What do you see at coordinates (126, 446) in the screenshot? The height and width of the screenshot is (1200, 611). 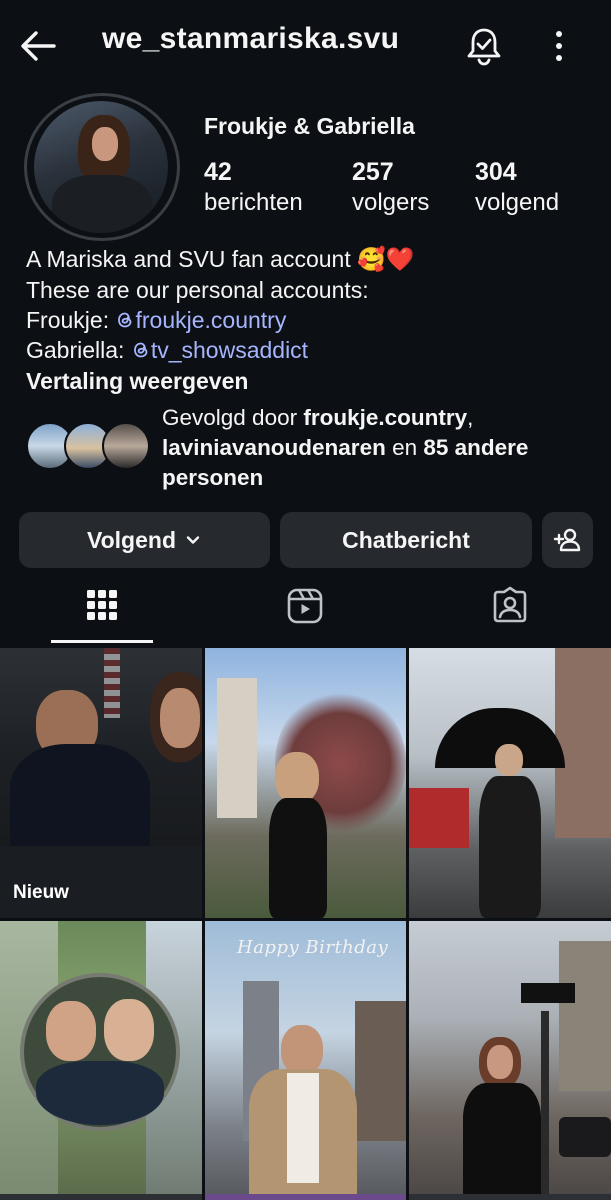 I see `avatar` at bounding box center [126, 446].